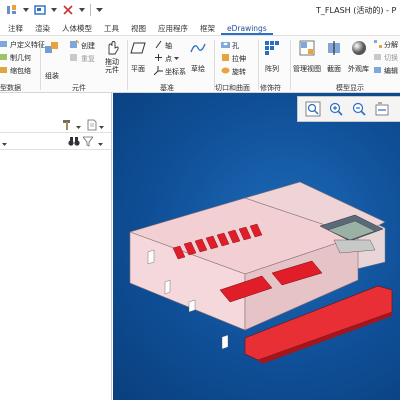 The height and width of the screenshot is (400, 400). Describe the element at coordinates (138, 28) in the screenshot. I see `tab-view: 视图` at that location.